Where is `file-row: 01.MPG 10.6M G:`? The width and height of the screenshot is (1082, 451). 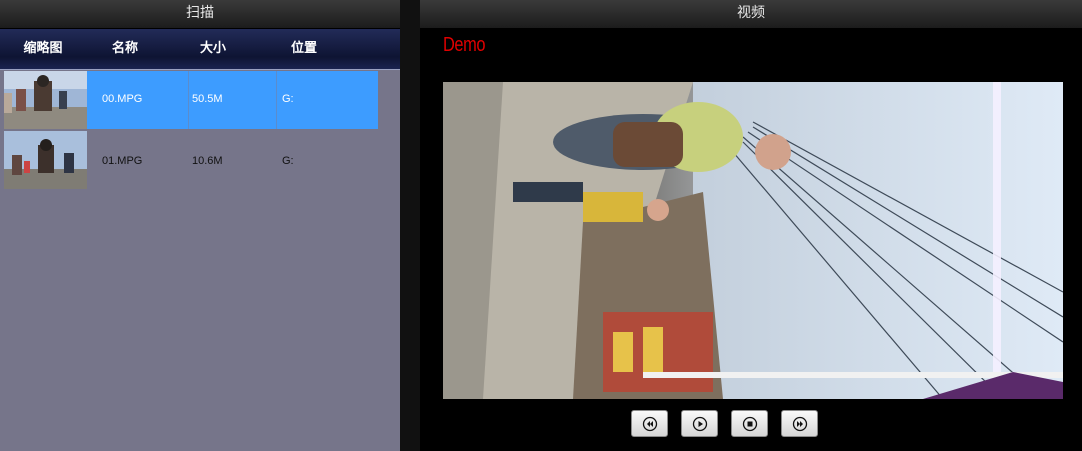 file-row: 01.MPG 10.6M G: is located at coordinates (200, 161).